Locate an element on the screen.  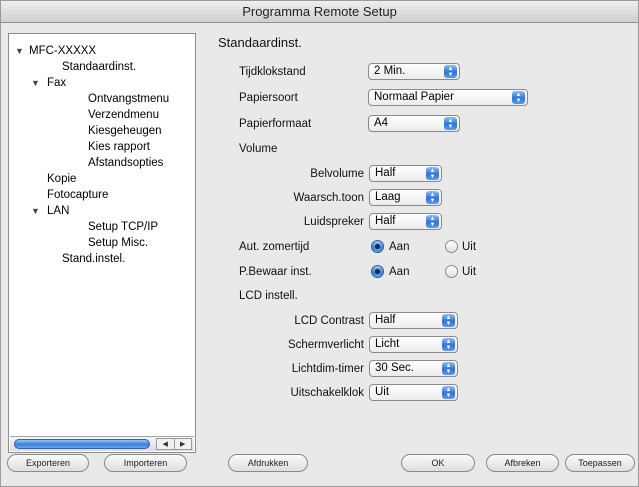
tijdklokstand-label: Tijdklokstand is located at coordinates (272, 72).